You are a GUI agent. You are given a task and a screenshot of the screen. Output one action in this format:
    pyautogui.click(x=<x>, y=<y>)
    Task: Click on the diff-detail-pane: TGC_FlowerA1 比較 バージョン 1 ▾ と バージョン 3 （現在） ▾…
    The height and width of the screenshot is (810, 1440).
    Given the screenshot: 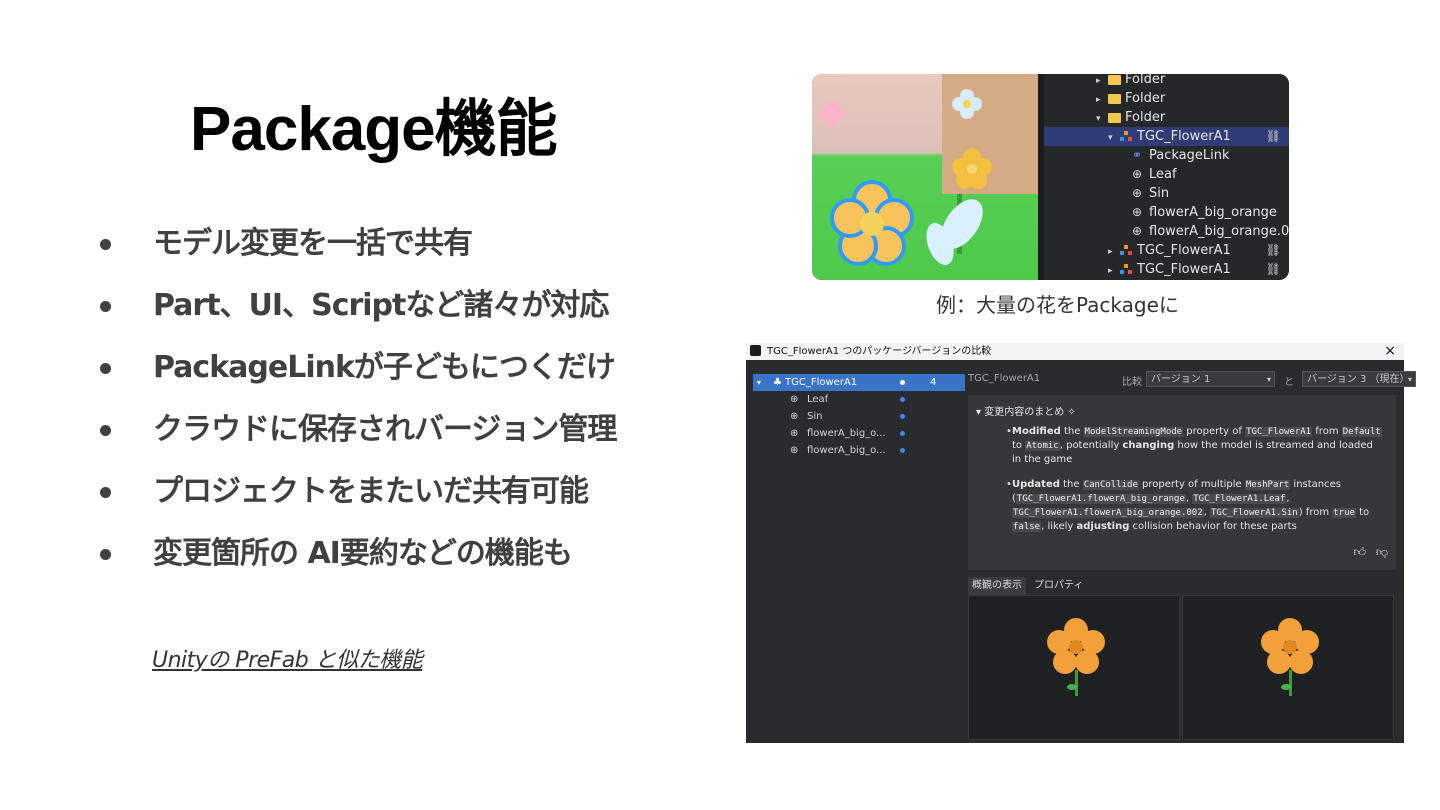 What is the action you would take?
    pyautogui.click(x=1192, y=556)
    